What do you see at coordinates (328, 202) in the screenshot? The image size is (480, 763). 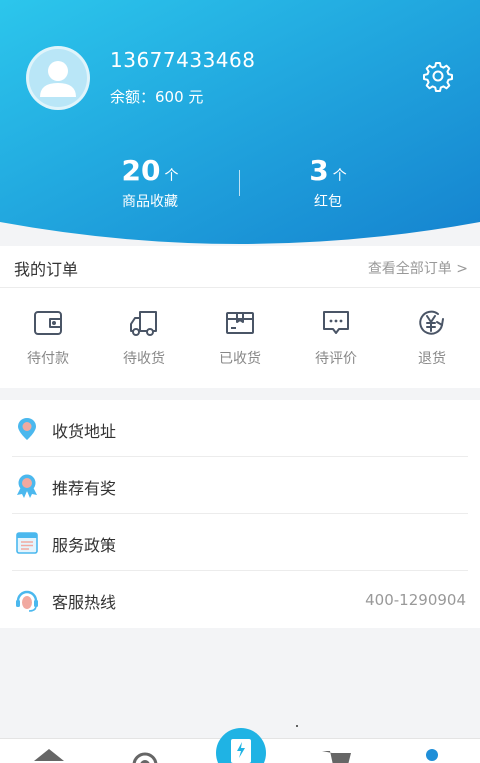 I see `stat-red-packets-label: 红包` at bounding box center [328, 202].